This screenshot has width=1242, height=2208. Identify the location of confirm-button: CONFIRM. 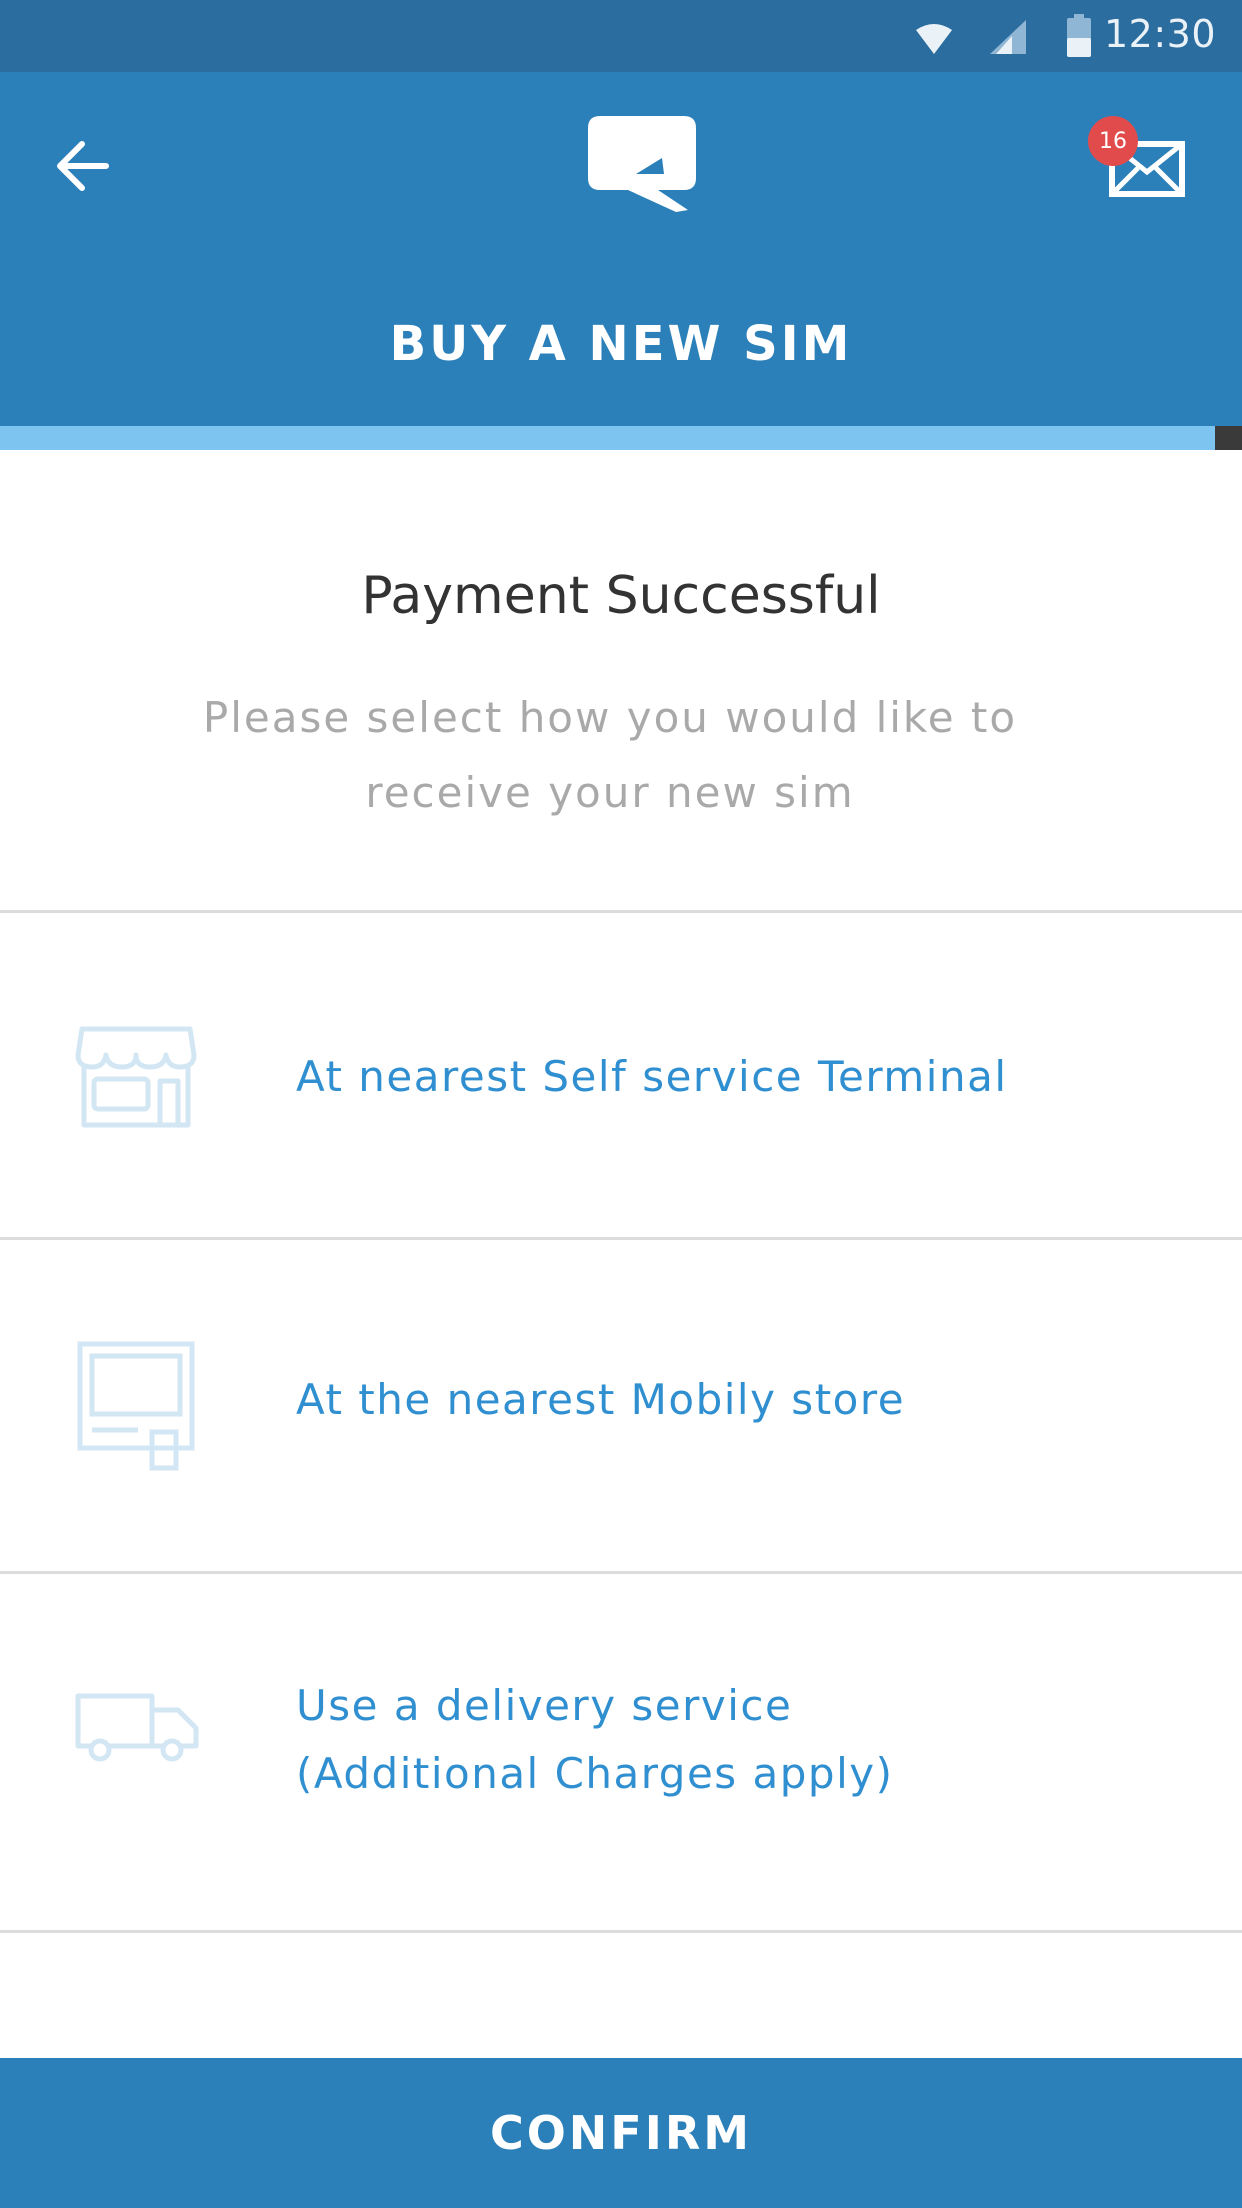
(621, 2133).